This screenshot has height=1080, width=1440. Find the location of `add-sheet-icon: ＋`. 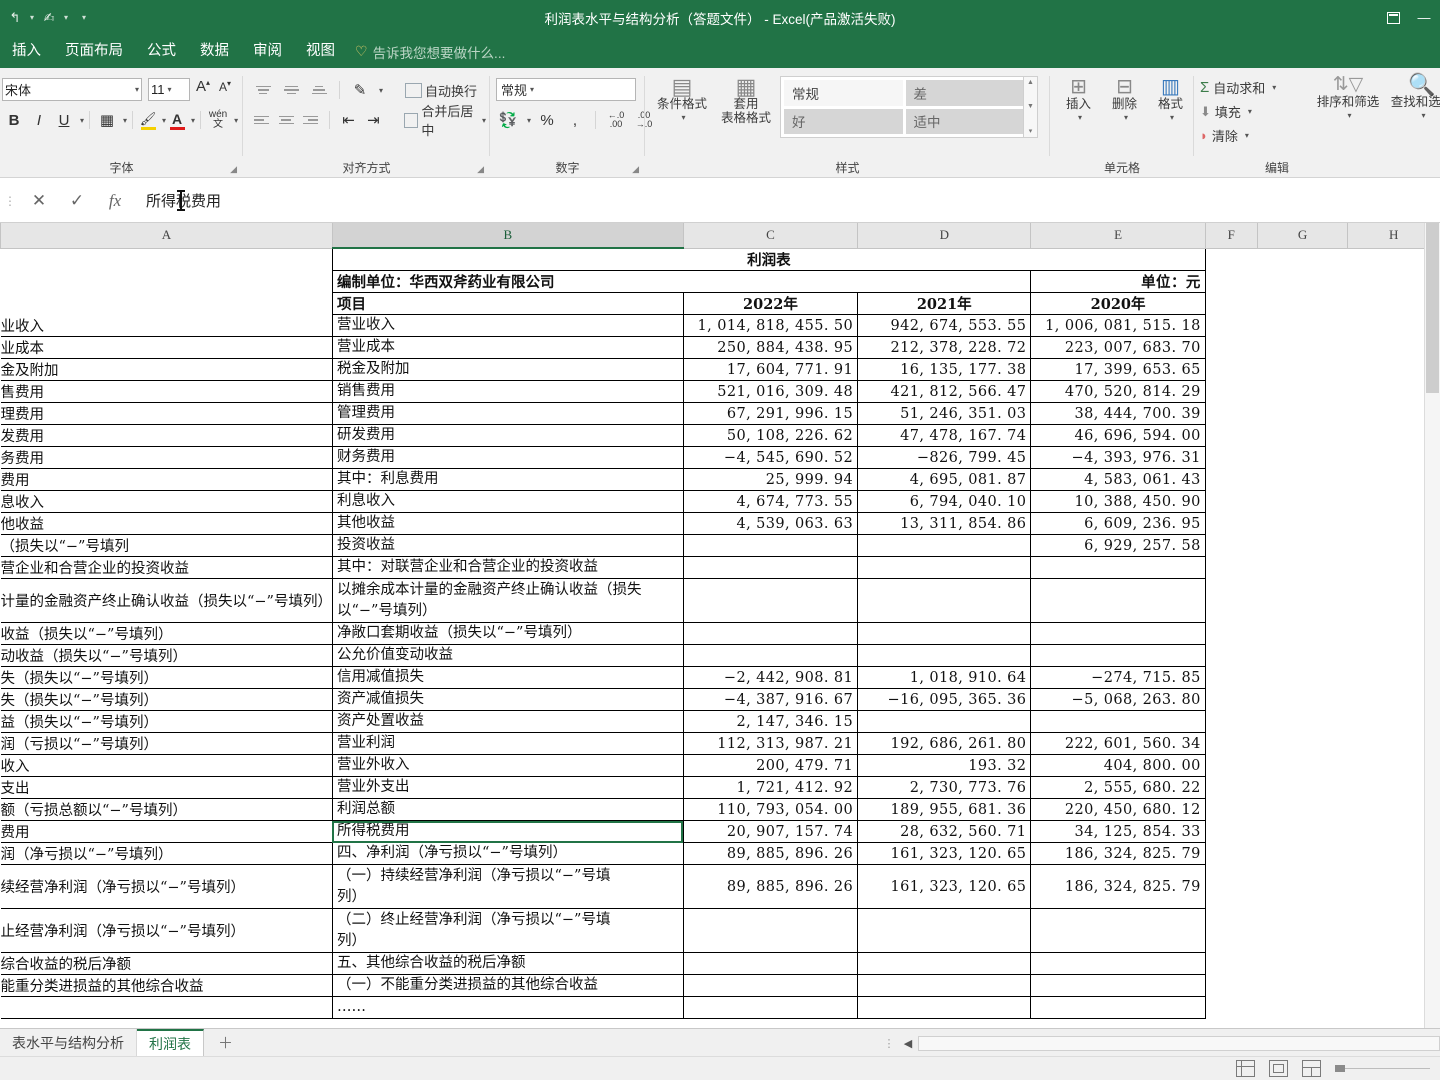

add-sheet-icon: ＋ is located at coordinates (225, 1042).